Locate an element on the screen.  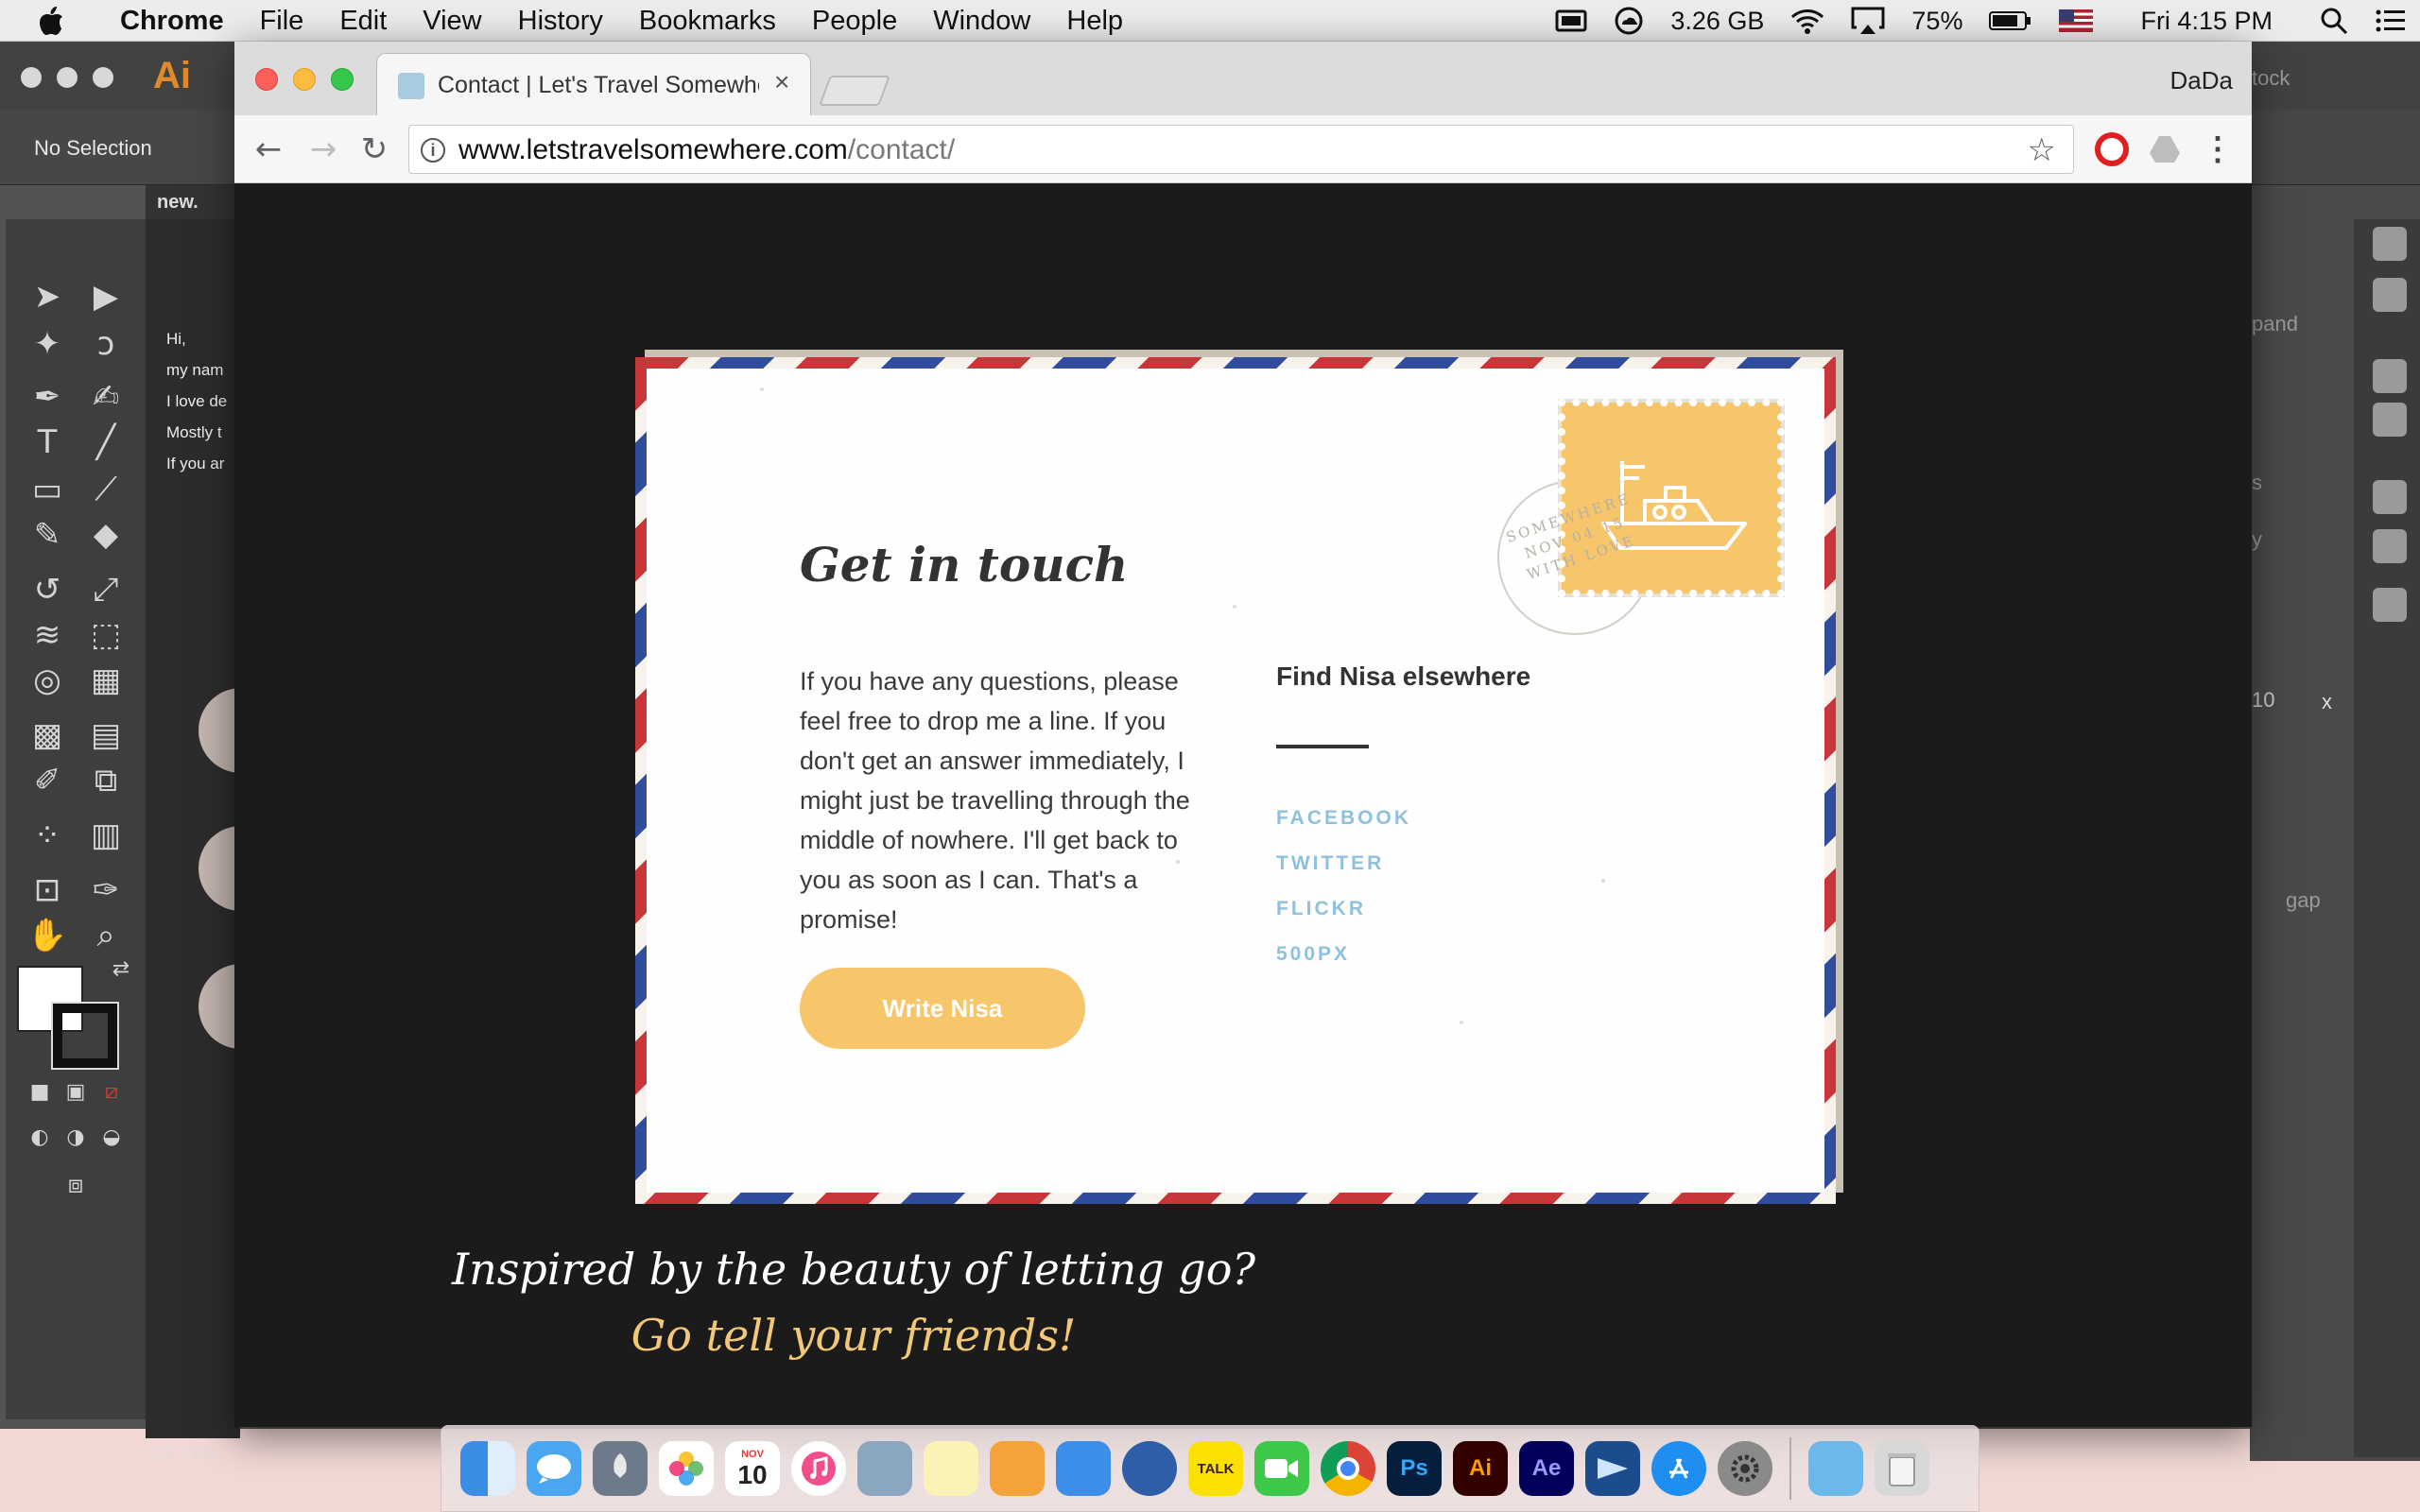
itunes-icon is located at coordinates (818, 1468).